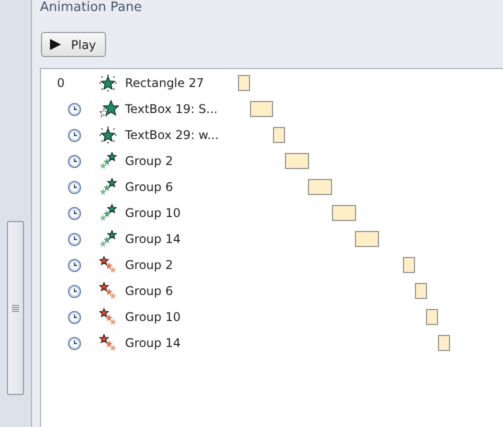 This screenshot has width=503, height=427. I want to click on scrollbar-thumb, so click(15, 308).